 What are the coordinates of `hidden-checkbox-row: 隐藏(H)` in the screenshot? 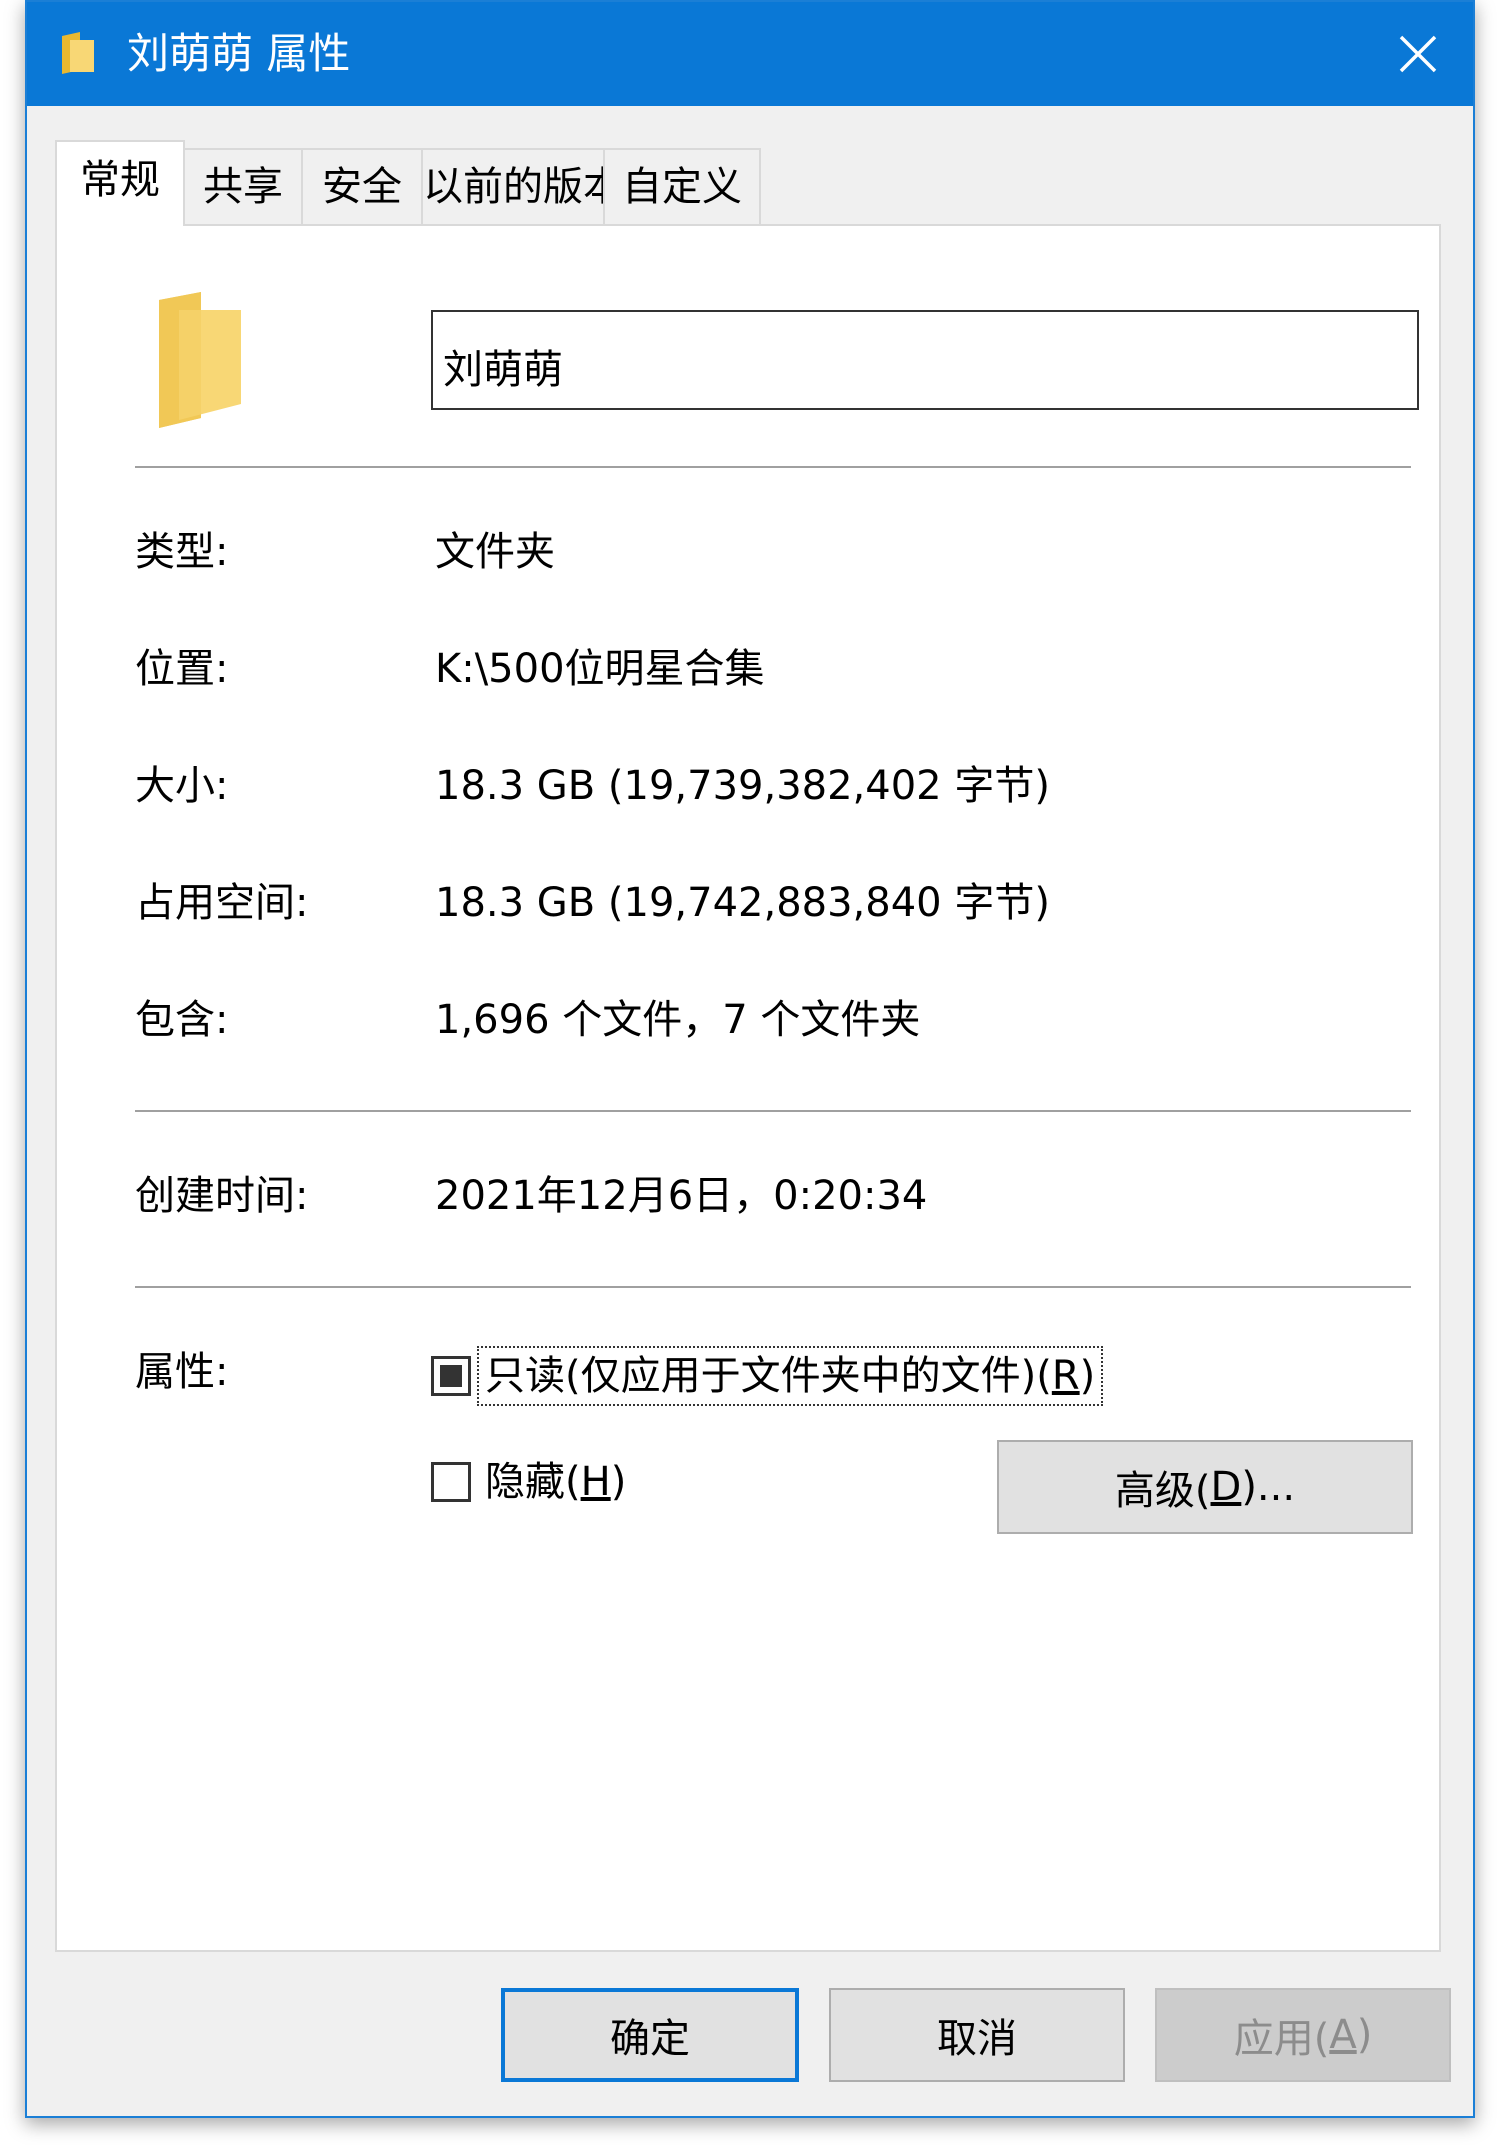 It's located at (530, 1482).